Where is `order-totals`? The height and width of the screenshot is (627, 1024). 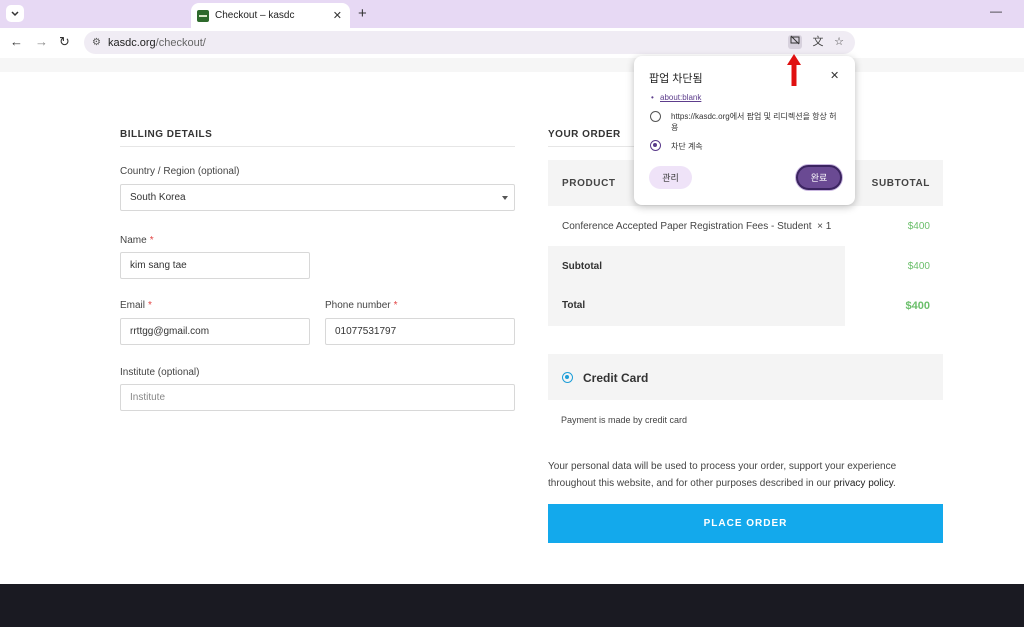
order-totals is located at coordinates (696, 286).